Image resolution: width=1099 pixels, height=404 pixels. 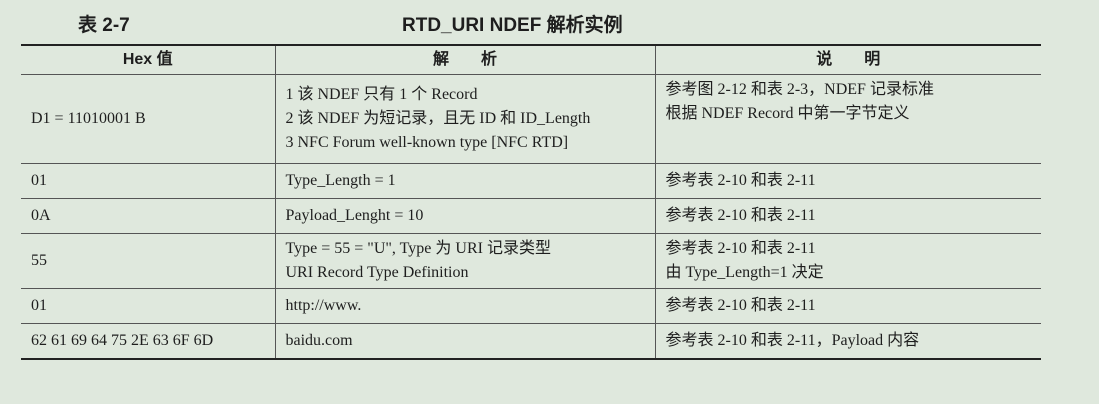 I want to click on header-hex: Hex 值, so click(x=148, y=59).